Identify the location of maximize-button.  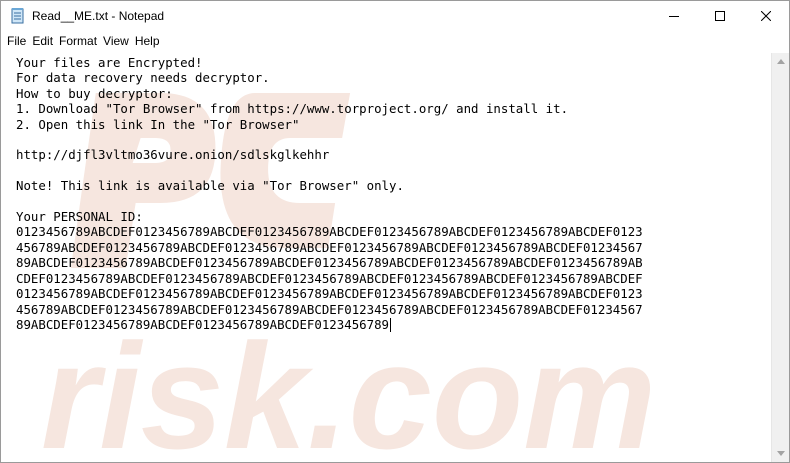
(720, 16).